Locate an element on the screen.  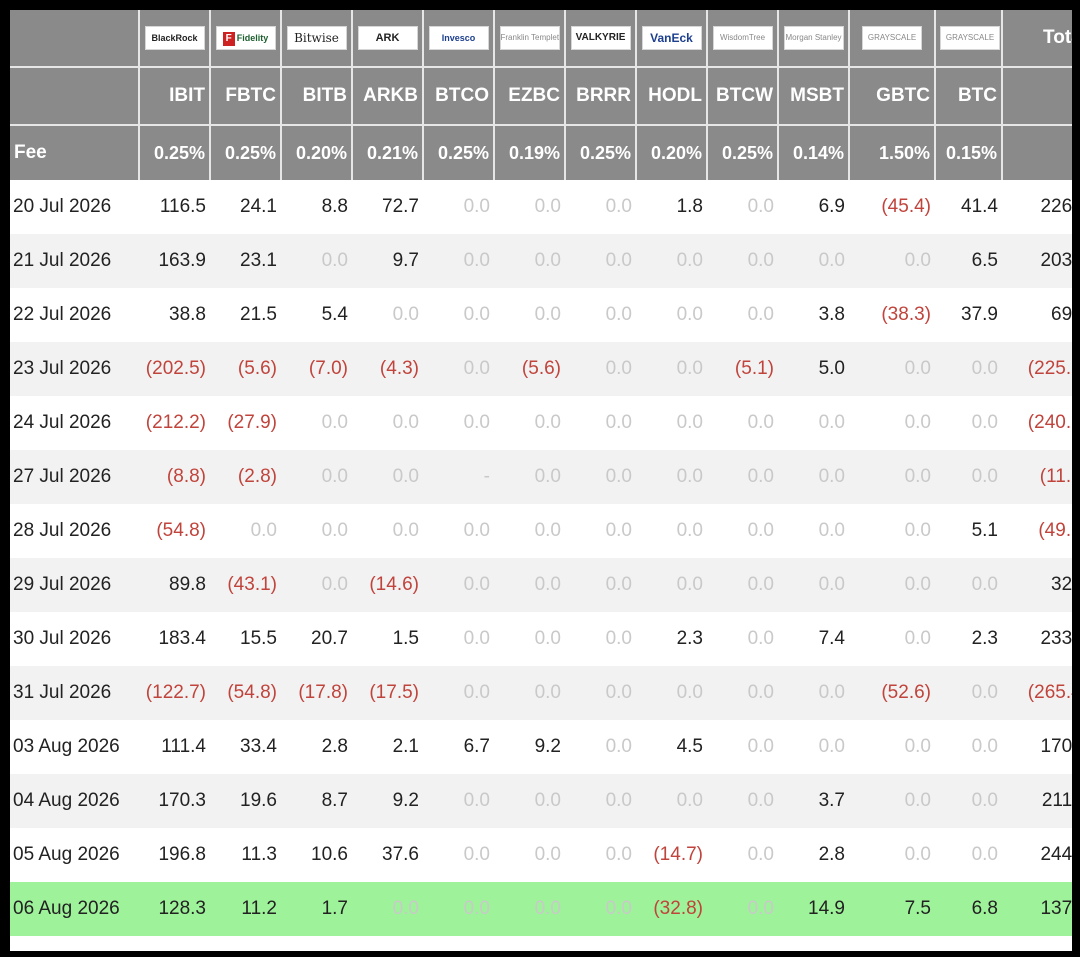
flow-cell-ezbc: (5.6) is located at coordinates (529, 369).